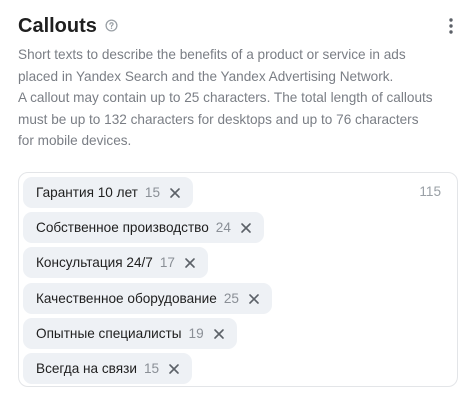 The height and width of the screenshot is (401, 469). What do you see at coordinates (94, 262) in the screenshot?
I see `callout-text: Консультация 24/7` at bounding box center [94, 262].